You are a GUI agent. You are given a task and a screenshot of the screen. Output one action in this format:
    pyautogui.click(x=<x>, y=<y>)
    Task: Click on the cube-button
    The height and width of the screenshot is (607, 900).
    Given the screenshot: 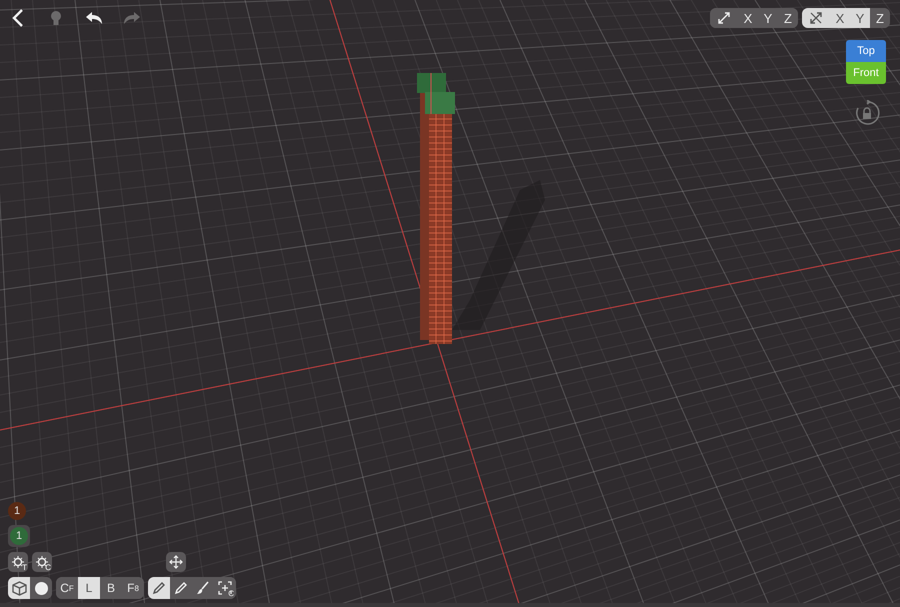 What is the action you would take?
    pyautogui.click(x=19, y=588)
    